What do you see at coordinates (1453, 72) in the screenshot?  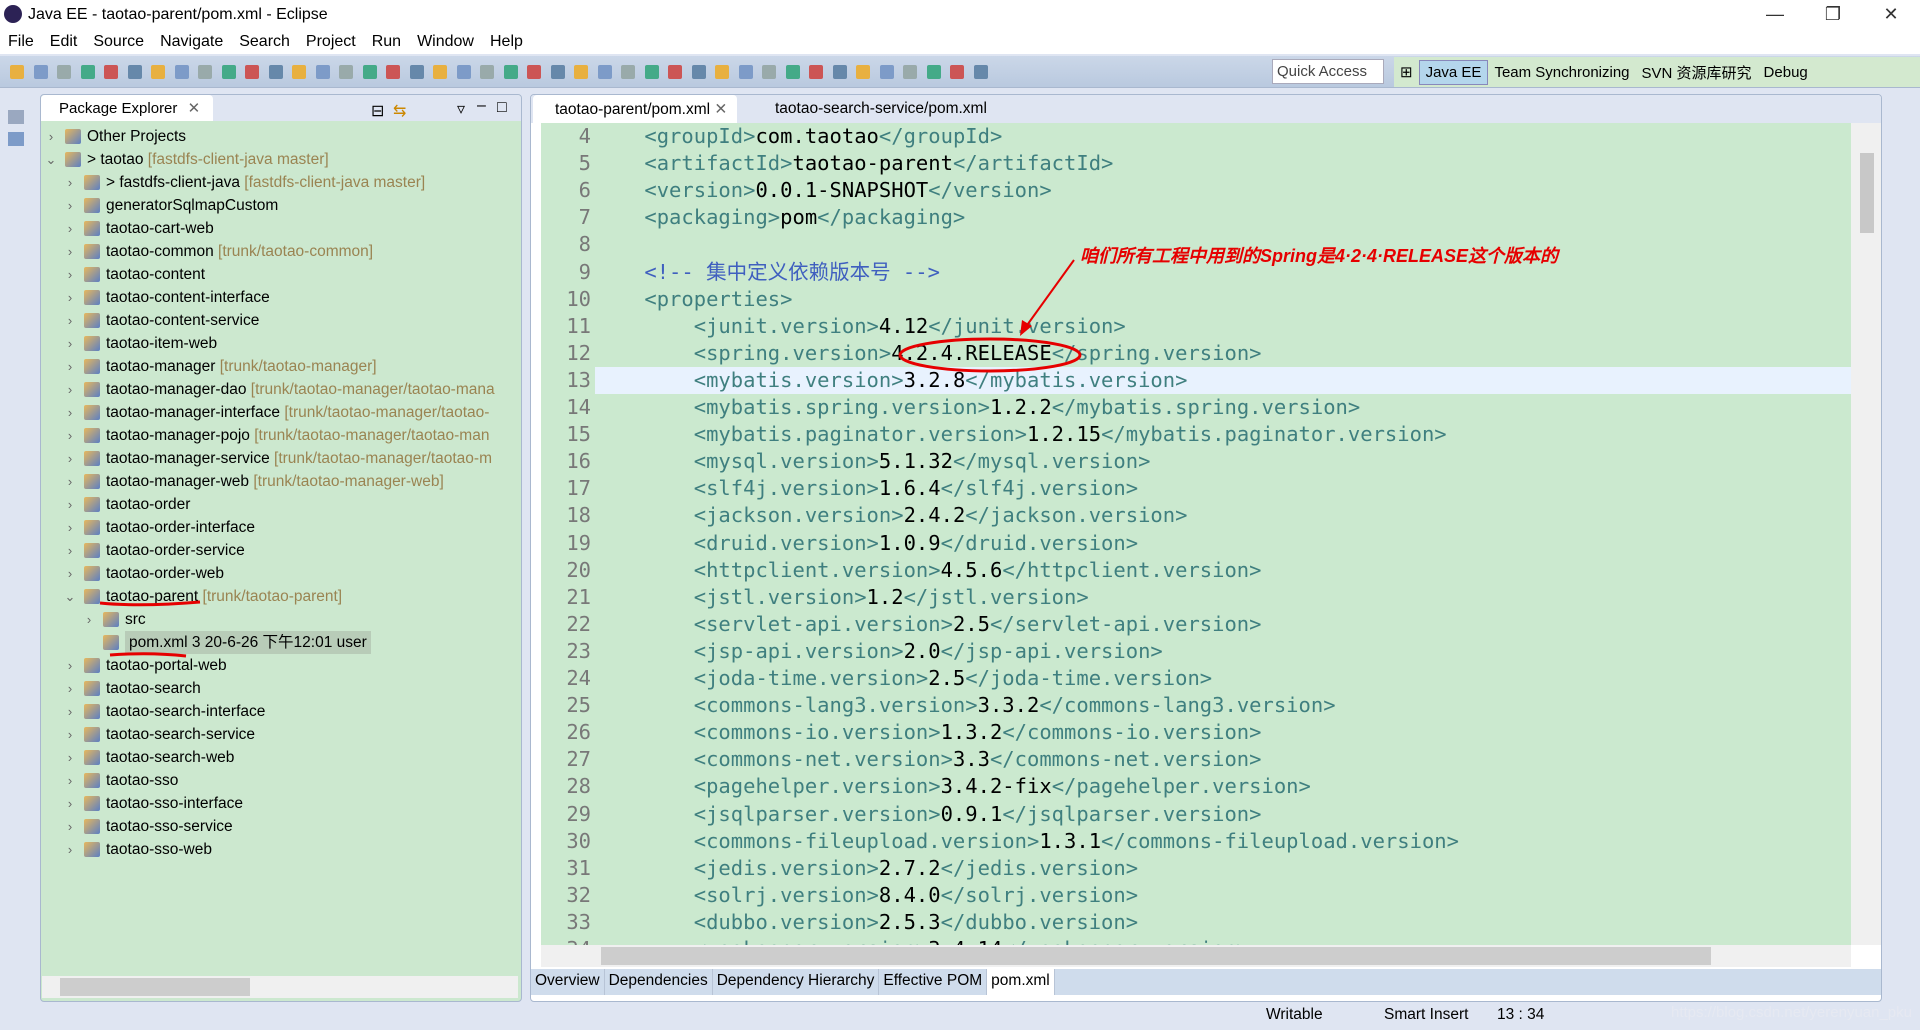 I see `perspective-java-ee: Java EE` at bounding box center [1453, 72].